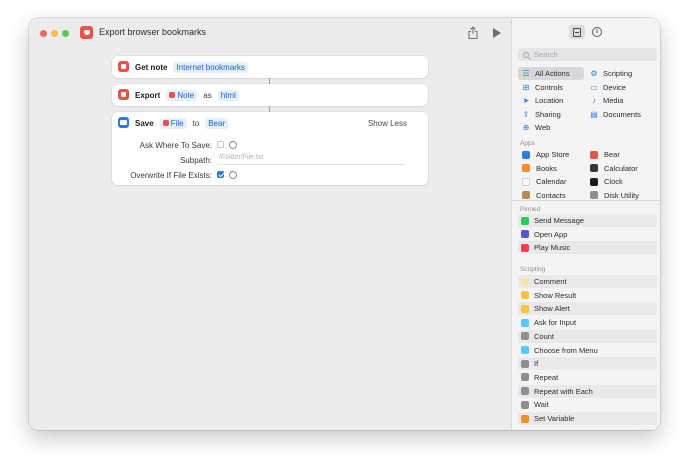 This screenshot has width=690, height=468. Describe the element at coordinates (594, 87) in the screenshot. I see `device-icon: ▭` at that location.